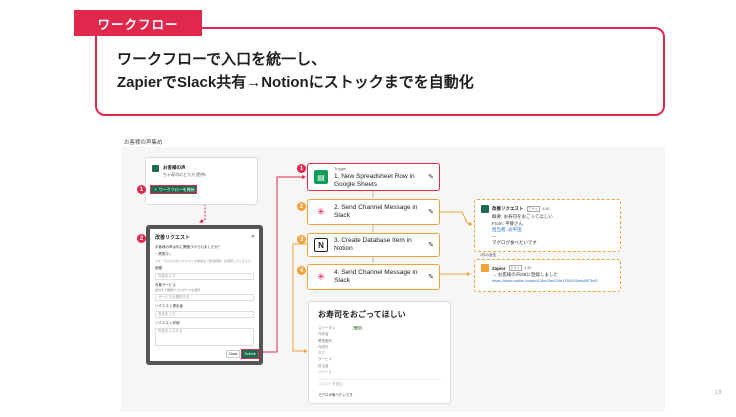 This screenshot has width=736, height=417. I want to click on step-1-pre: Trigger, so click(340, 168).